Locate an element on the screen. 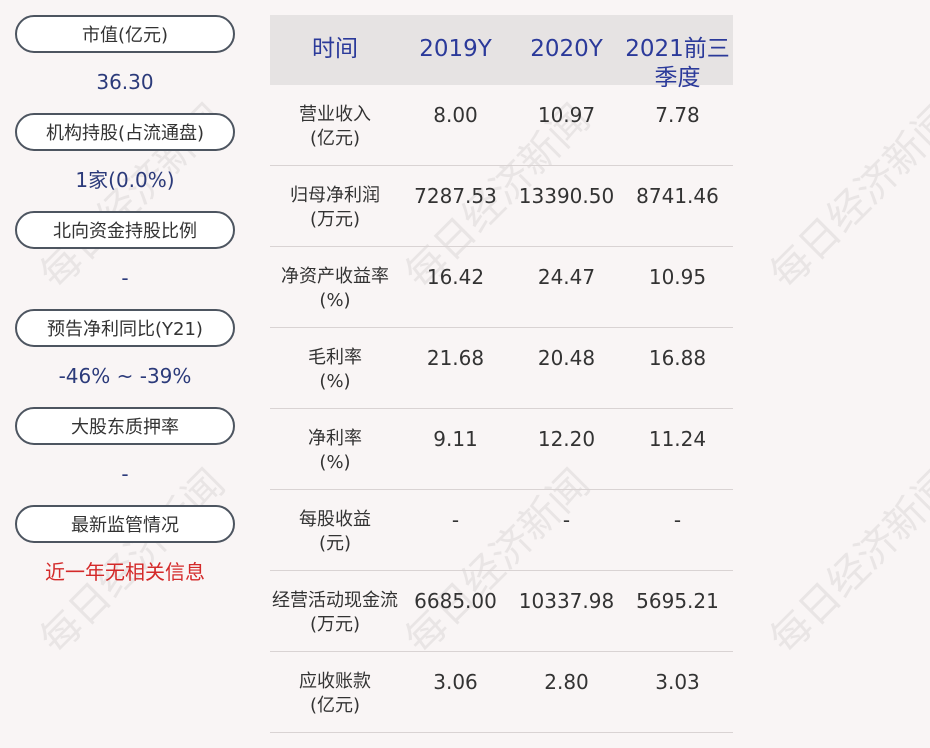 This screenshot has width=930, height=748. row-value: 6685.00 is located at coordinates (455, 601).